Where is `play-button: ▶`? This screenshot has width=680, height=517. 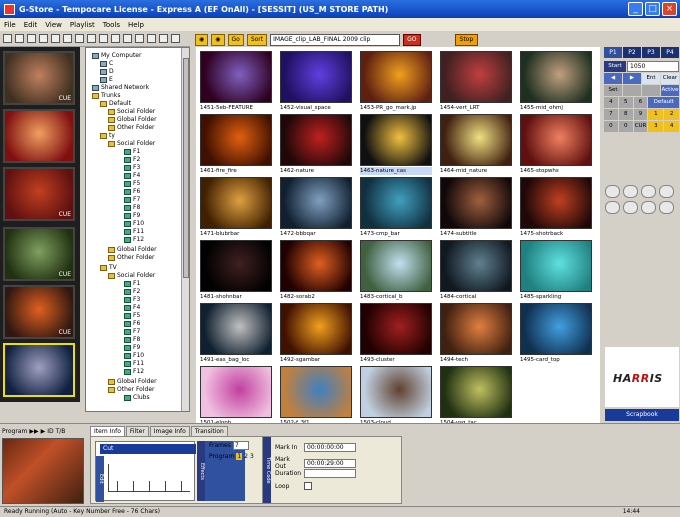 play-button: ▶ is located at coordinates (43, 431).